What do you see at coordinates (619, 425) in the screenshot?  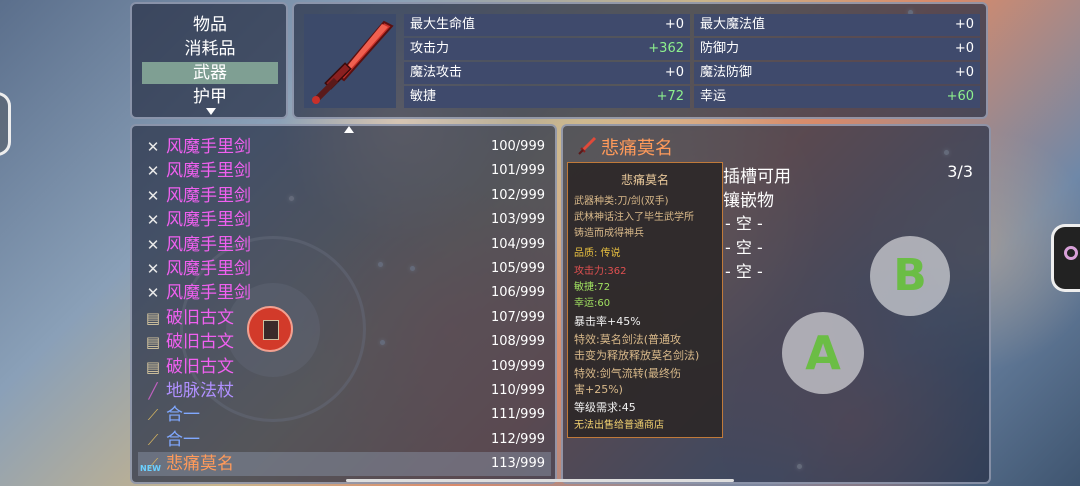 I see `tooltip-shop-note: 无法出售给普通商店` at bounding box center [619, 425].